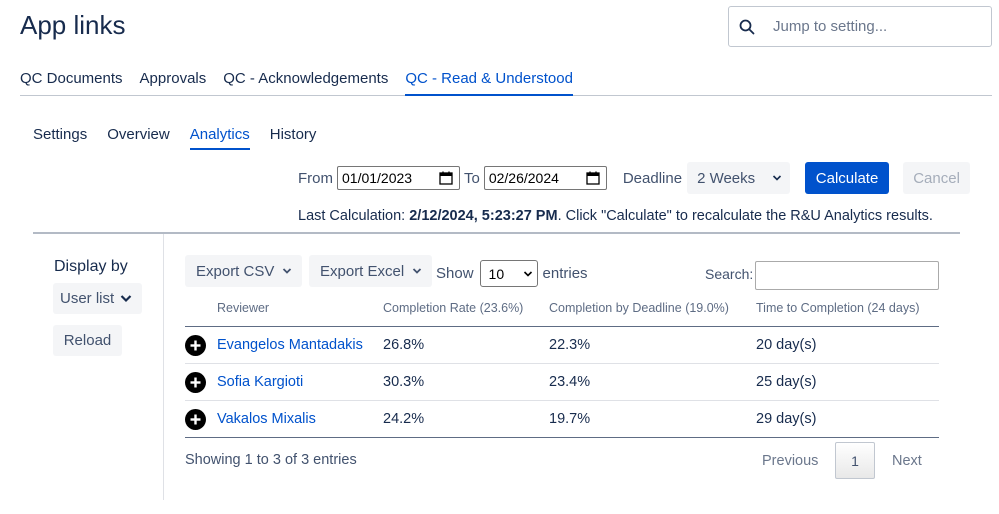  What do you see at coordinates (266, 419) in the screenshot?
I see `reviewer-link: Vakalos Mixalis` at bounding box center [266, 419].